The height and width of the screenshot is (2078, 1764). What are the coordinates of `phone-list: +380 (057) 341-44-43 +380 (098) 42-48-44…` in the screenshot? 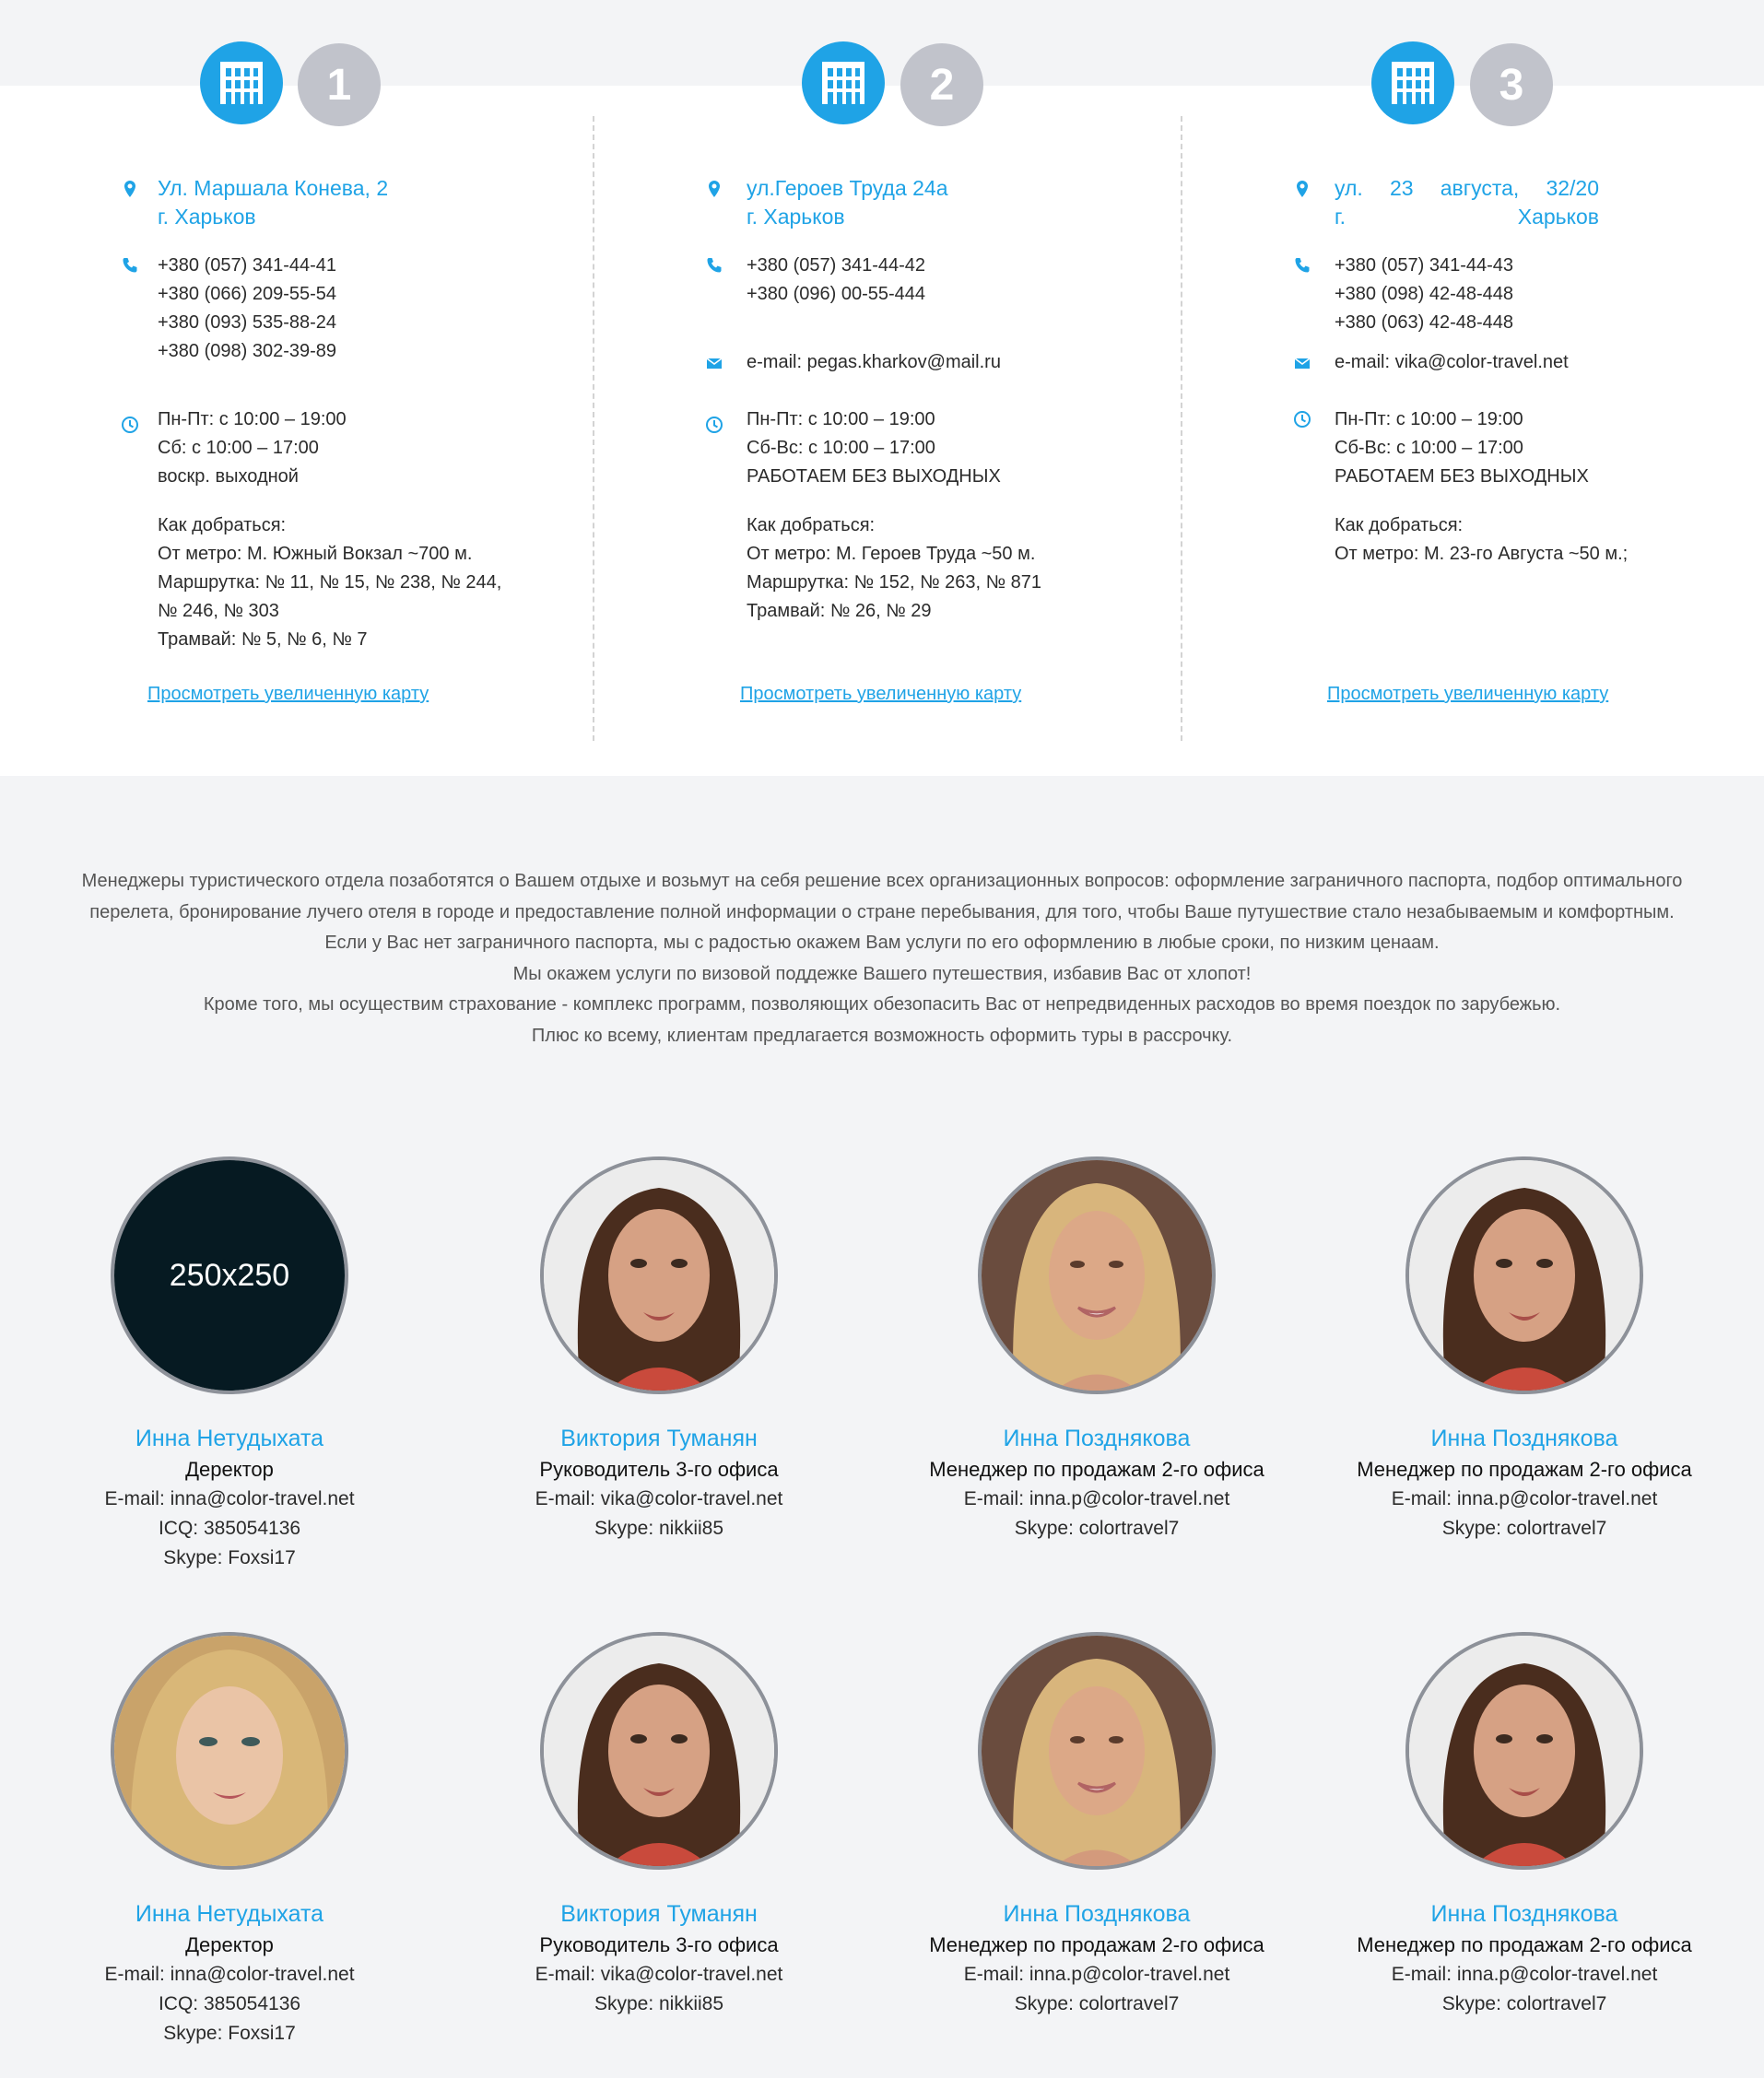 It's located at (1424, 295).